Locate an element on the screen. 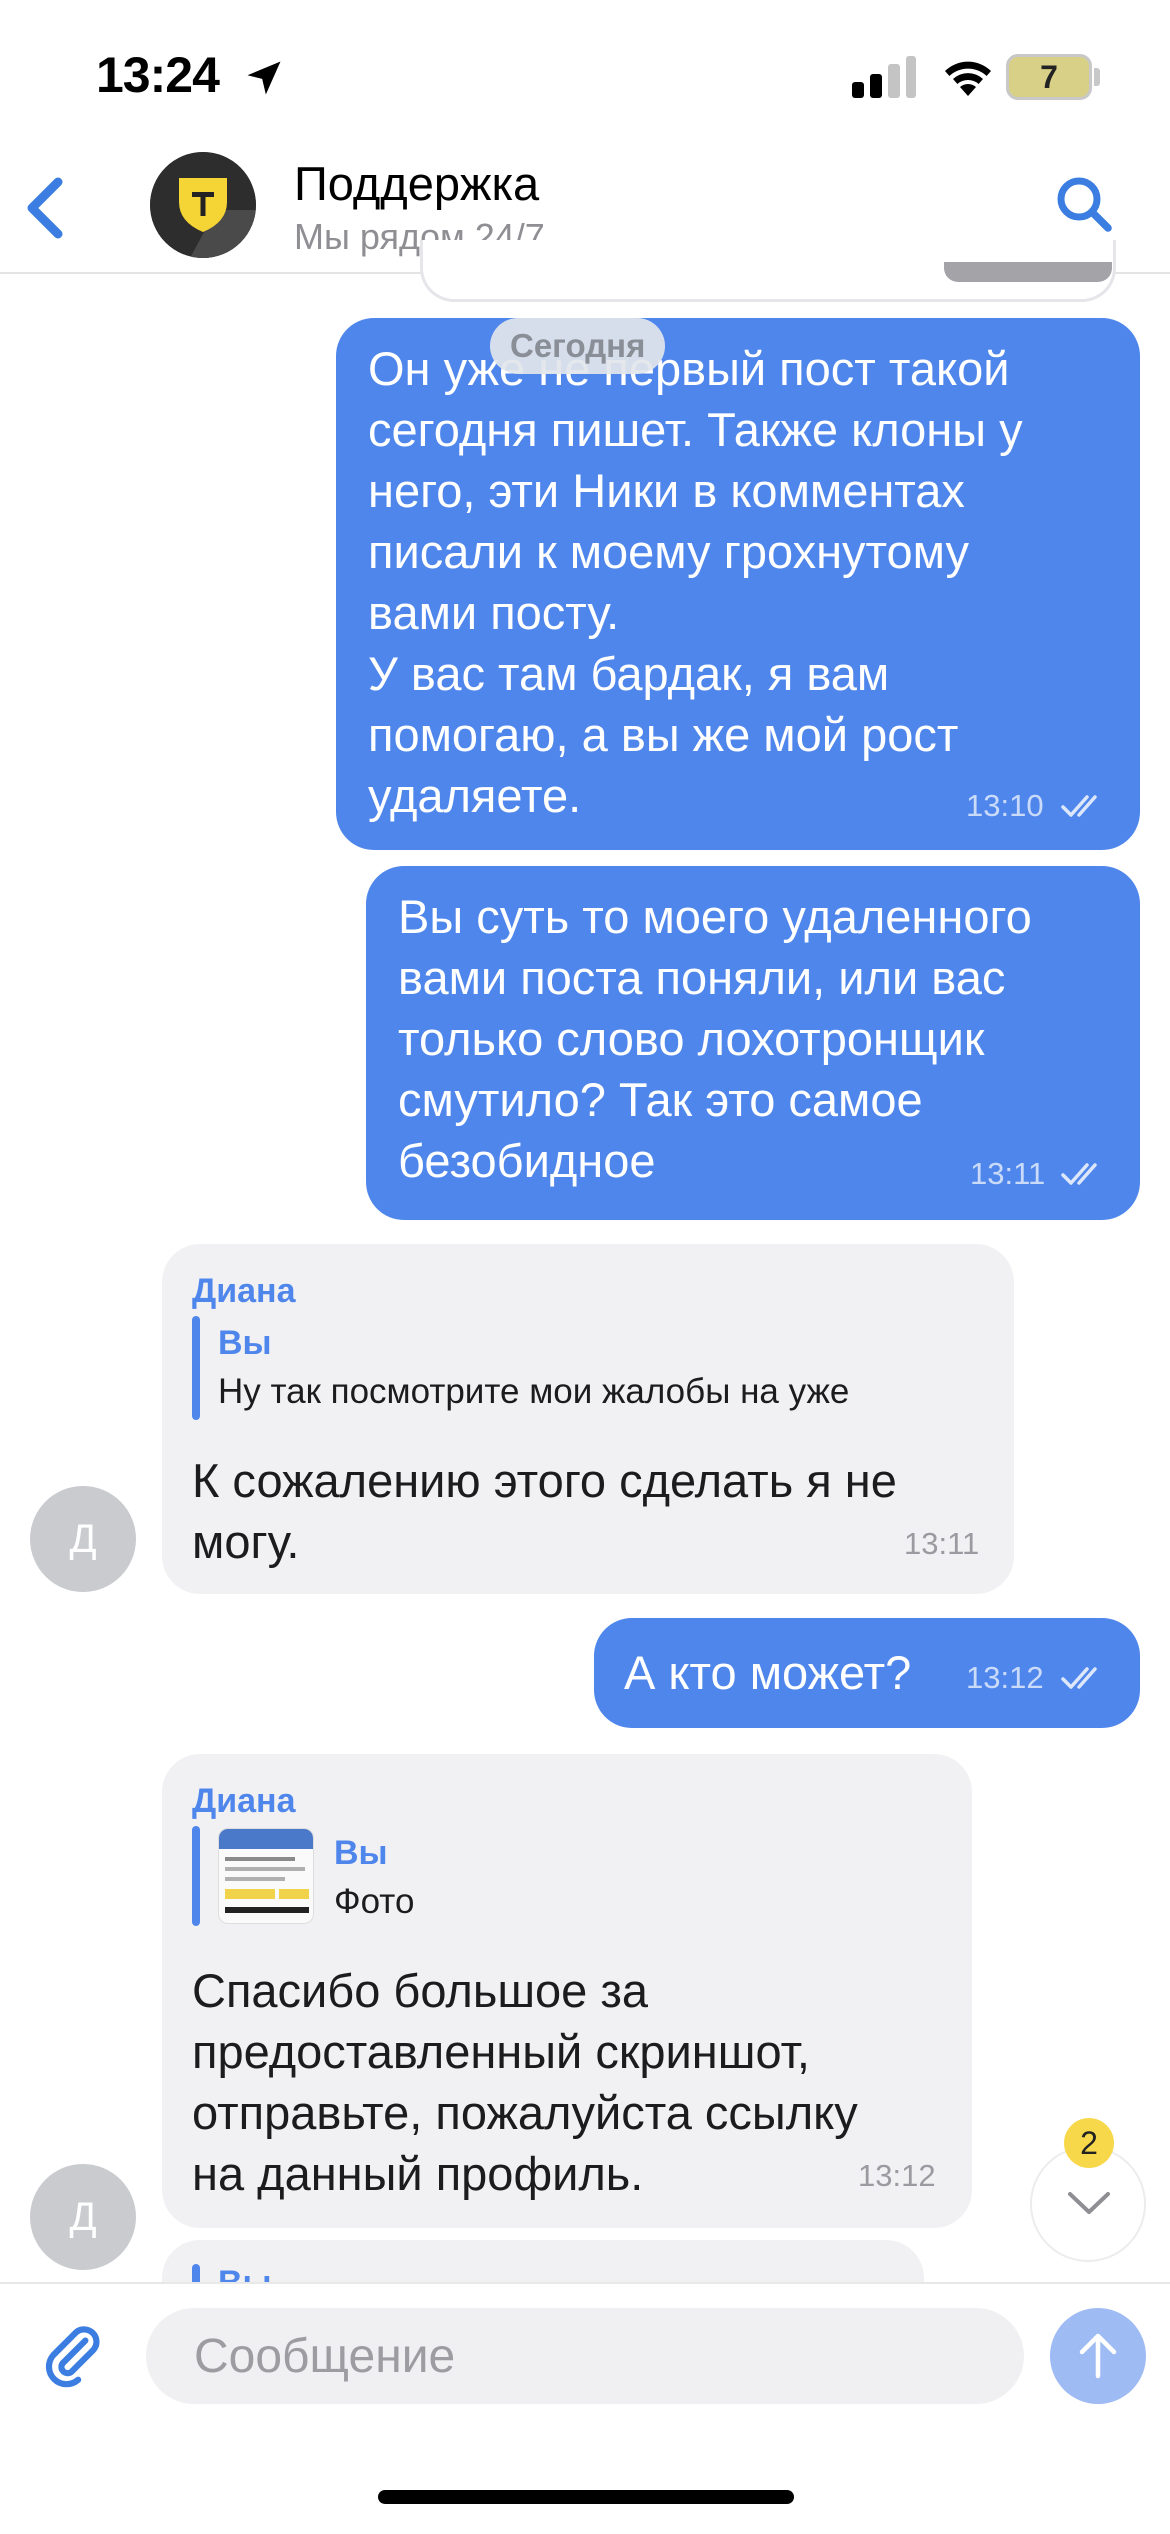  back-chevron-icon is located at coordinates (44, 208).